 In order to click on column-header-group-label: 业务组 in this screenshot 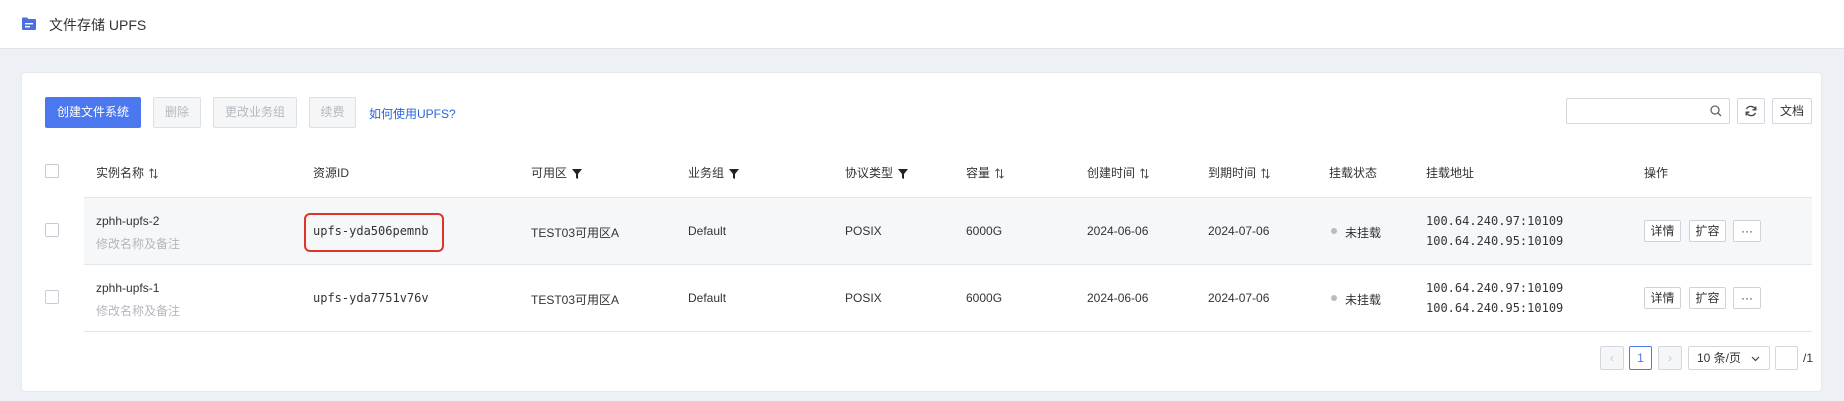, I will do `click(706, 173)`.